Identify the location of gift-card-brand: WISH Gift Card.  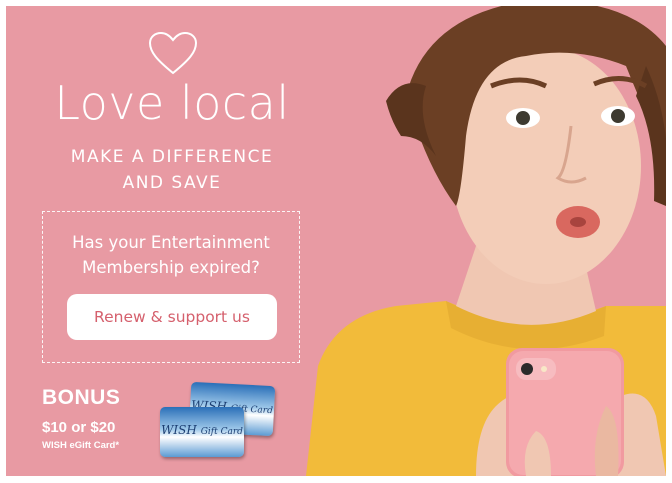
(202, 430).